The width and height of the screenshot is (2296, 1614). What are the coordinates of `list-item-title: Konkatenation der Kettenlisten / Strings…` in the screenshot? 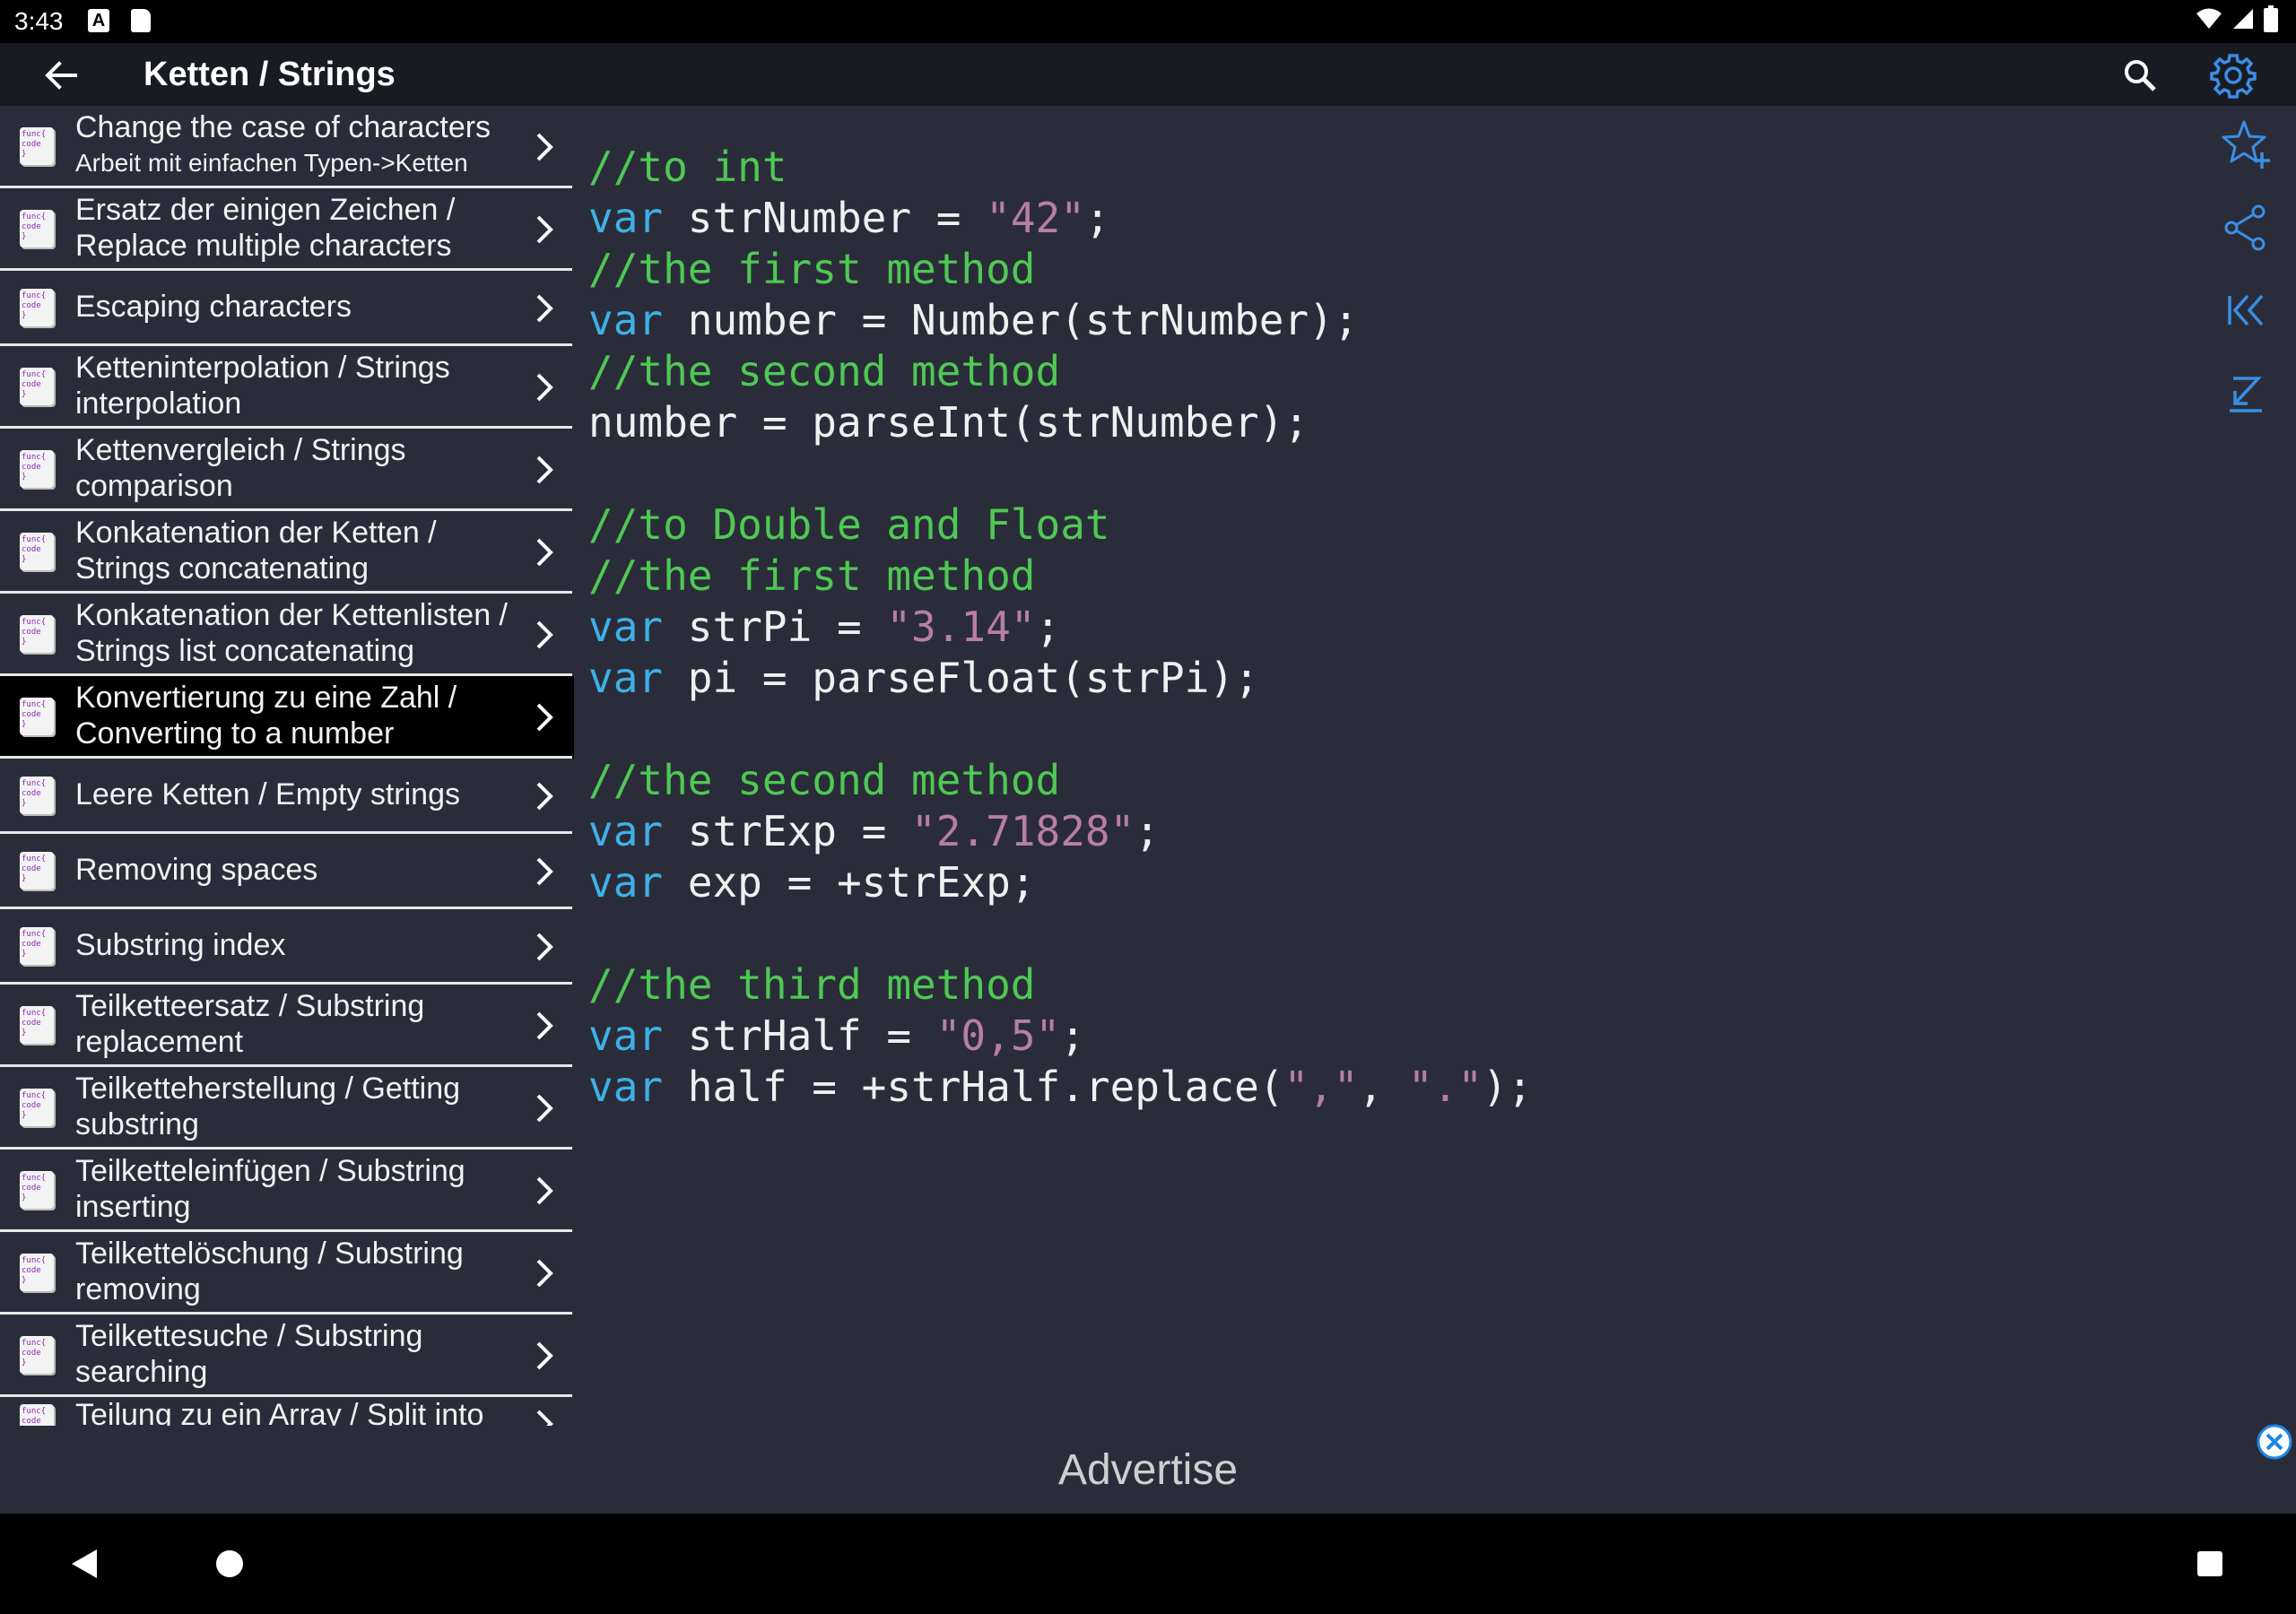 It's located at (291, 633).